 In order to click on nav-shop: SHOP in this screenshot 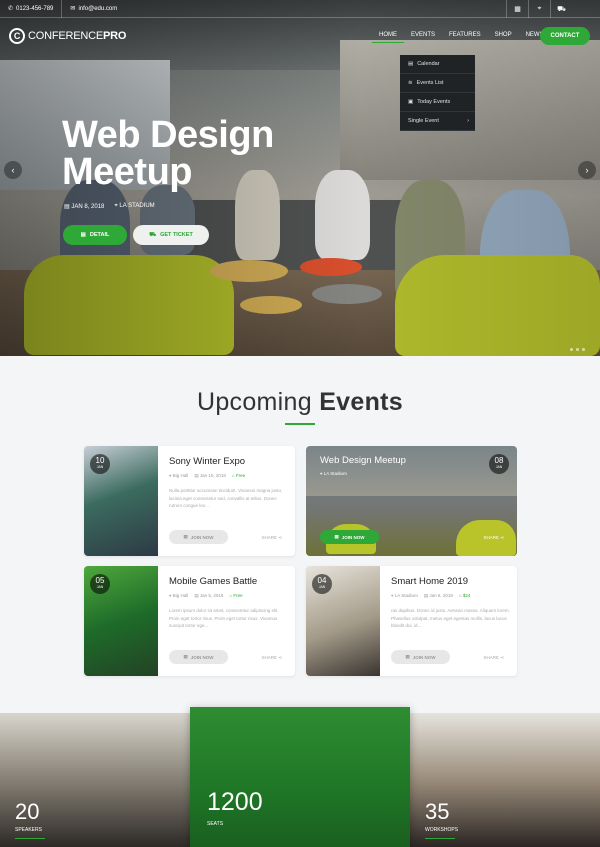, I will do `click(503, 35)`.